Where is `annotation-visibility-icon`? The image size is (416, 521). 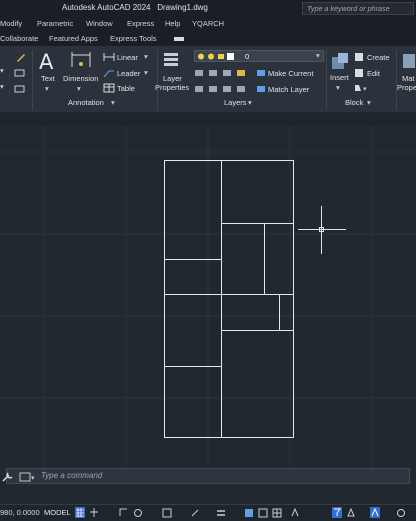
annotation-visibility-icon is located at coordinates (375, 512).